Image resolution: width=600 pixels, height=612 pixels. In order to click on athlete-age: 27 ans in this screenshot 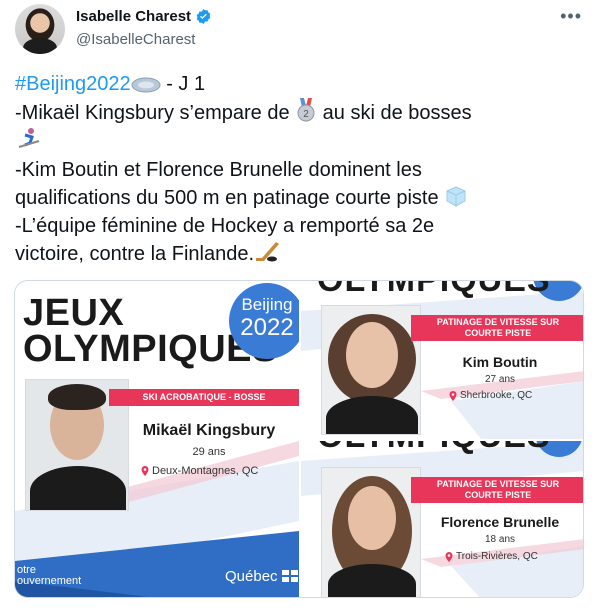, I will do `click(500, 379)`.